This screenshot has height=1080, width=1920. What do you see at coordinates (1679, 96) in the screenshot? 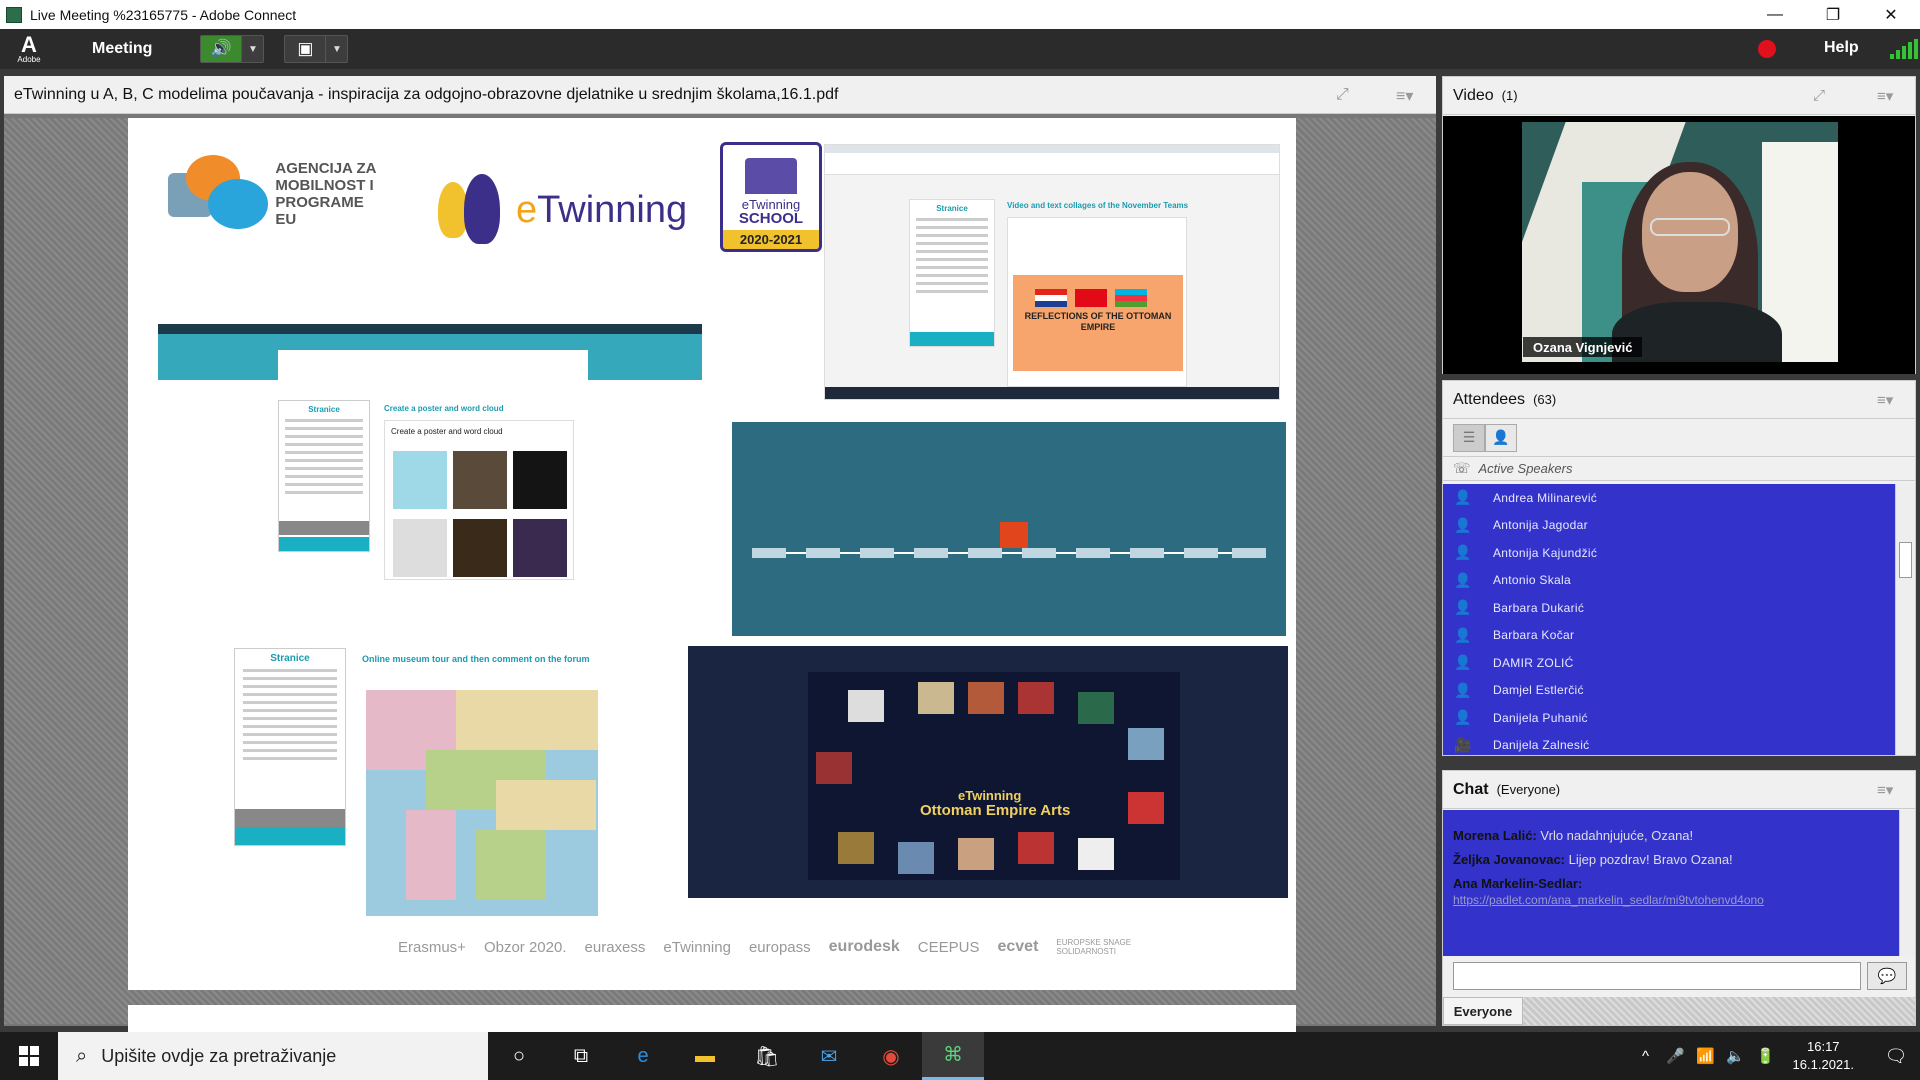
I see `video-pod-header: Video (1) ⤢ ≡▾` at bounding box center [1679, 96].